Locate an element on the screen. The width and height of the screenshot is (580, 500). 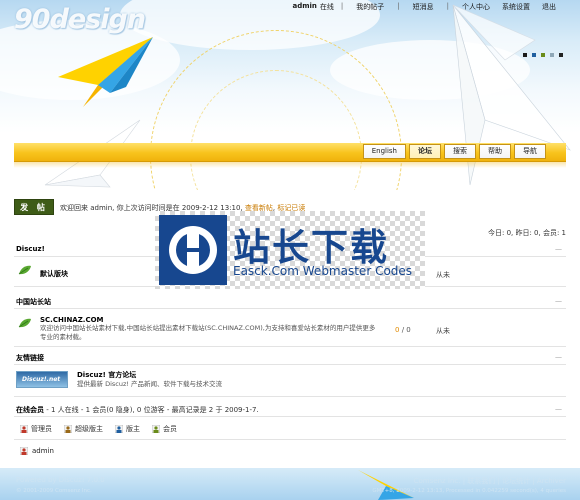
watermark-overlay: 站长下载 Easck.Com Webmaster Codes is located at coordinates (290, 250).